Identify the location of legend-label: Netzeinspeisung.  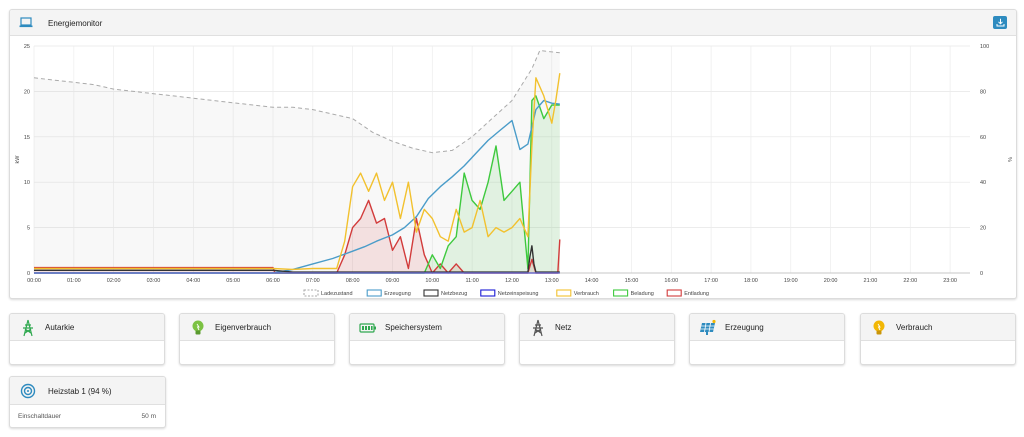
(518, 294).